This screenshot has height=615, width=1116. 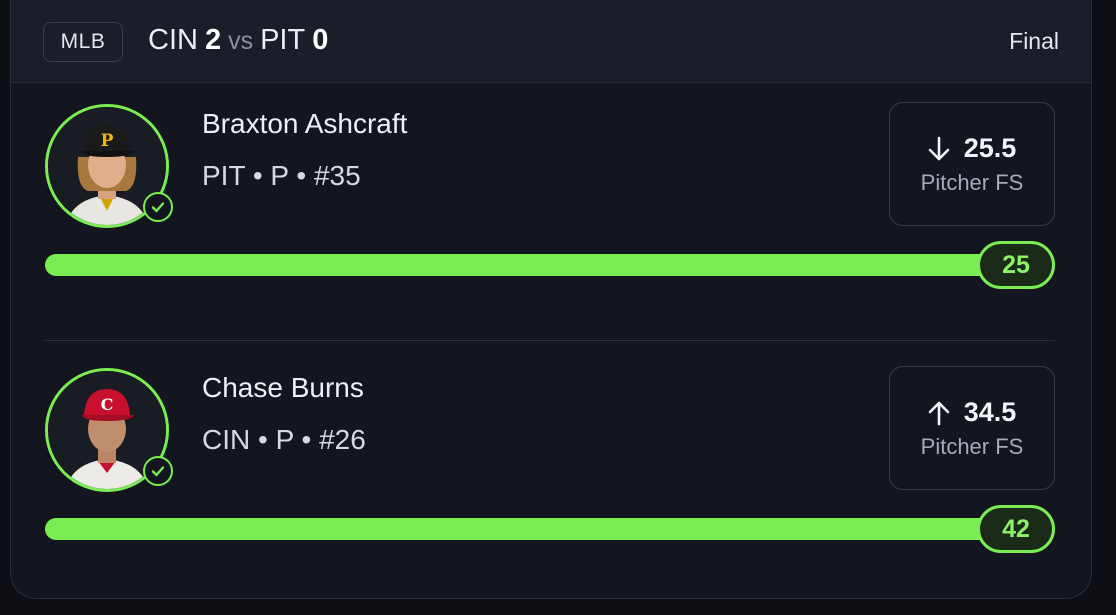 I want to click on player-meta: PIT • P • #35, so click(x=281, y=175).